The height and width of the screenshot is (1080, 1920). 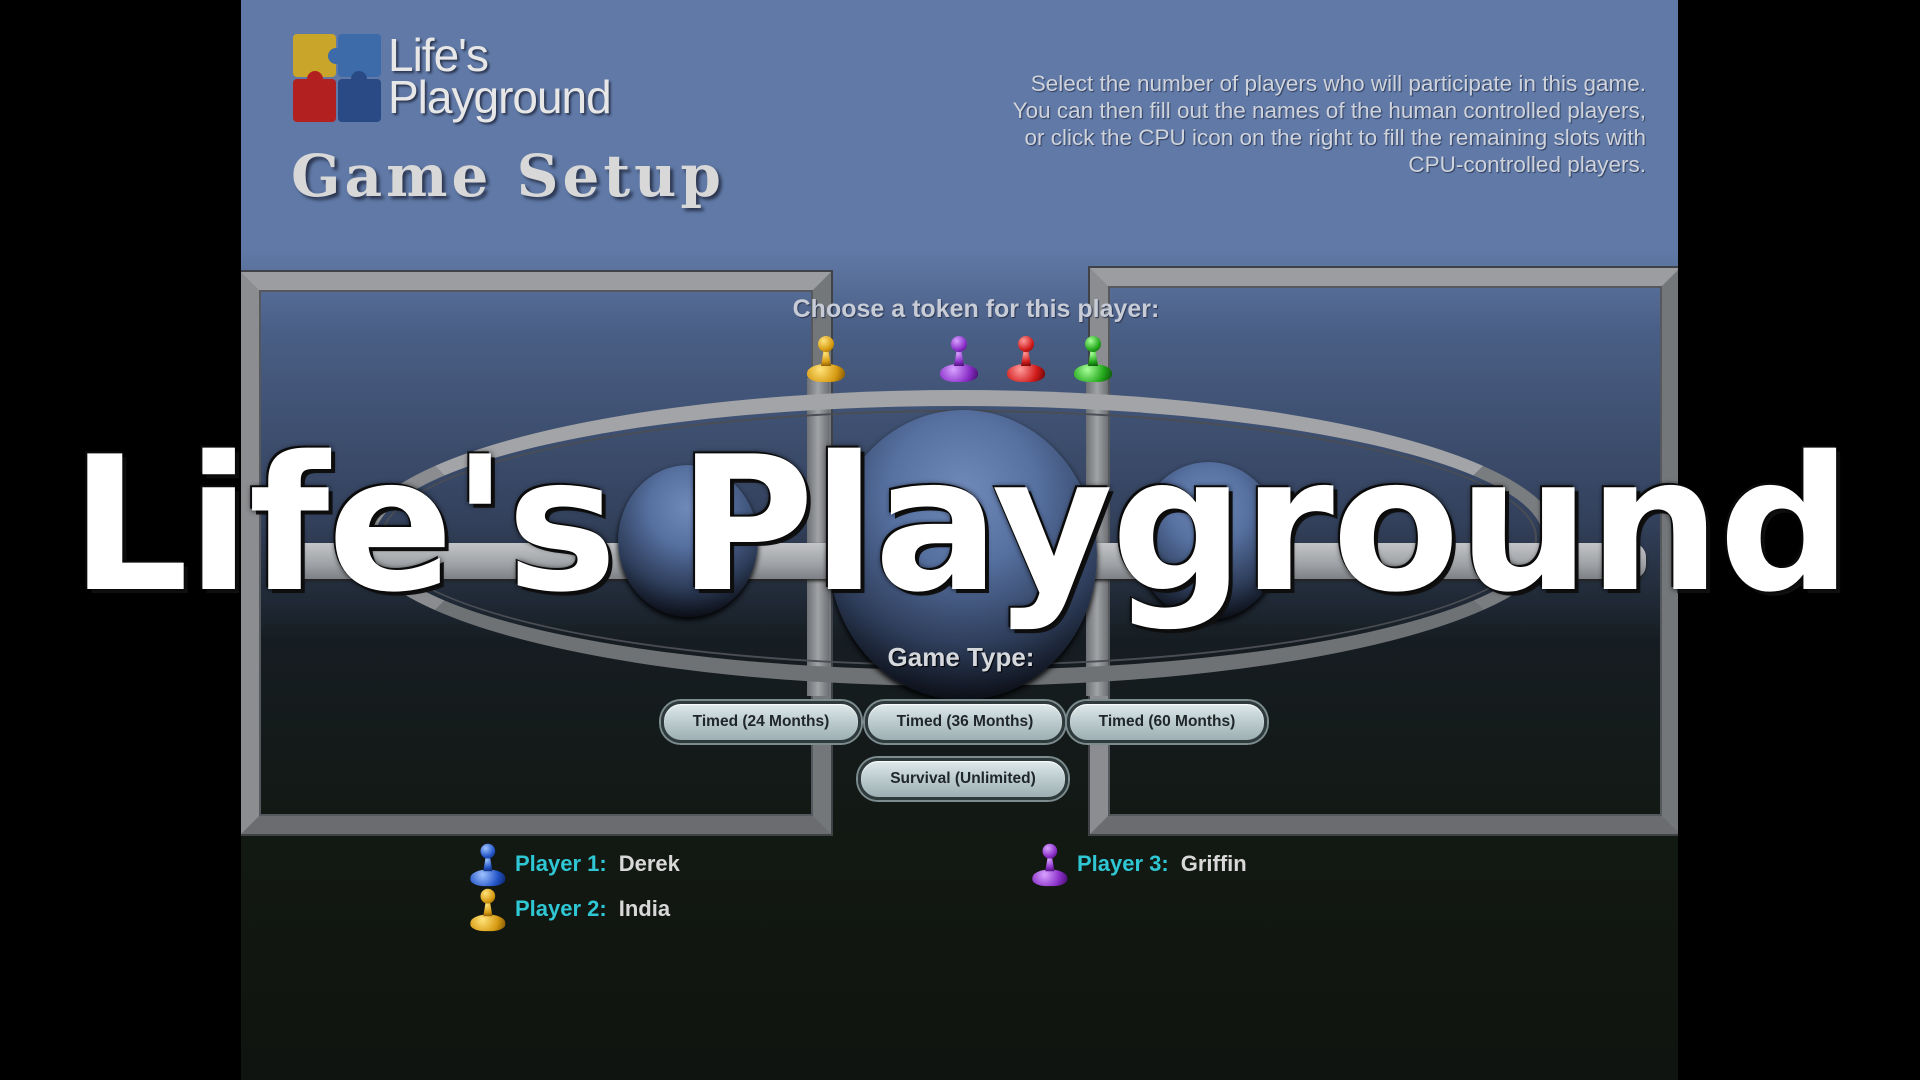 I want to click on player-label: Player 1:, so click(x=561, y=863).